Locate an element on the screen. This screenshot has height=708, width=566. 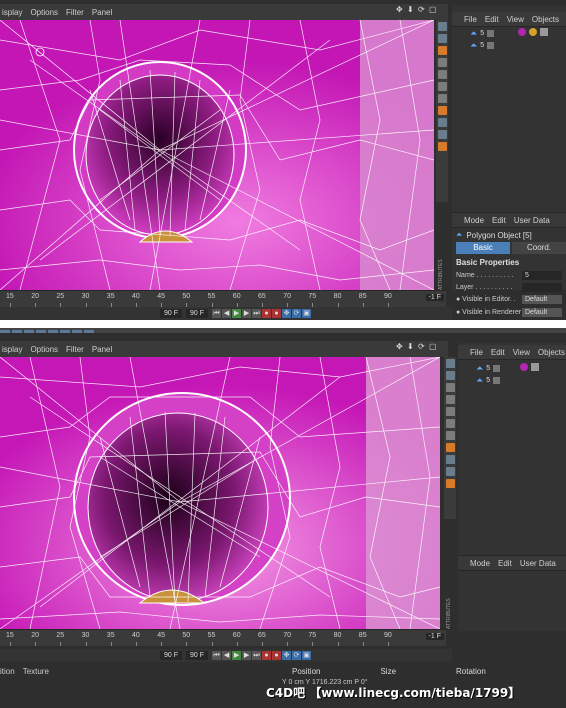
attr-menu-edit: Edit is located at coordinates (505, 563).